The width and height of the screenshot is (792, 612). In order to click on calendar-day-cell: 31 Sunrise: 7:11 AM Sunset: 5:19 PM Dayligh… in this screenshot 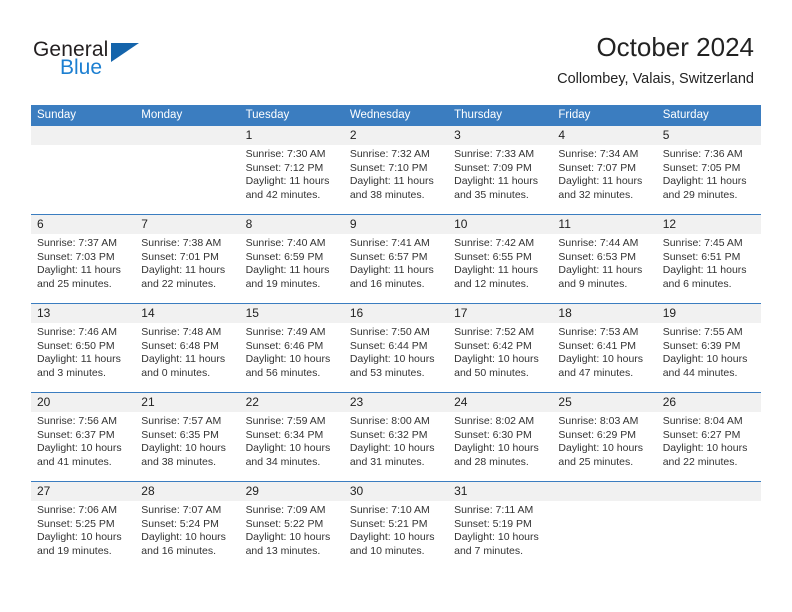, I will do `click(500, 526)`.